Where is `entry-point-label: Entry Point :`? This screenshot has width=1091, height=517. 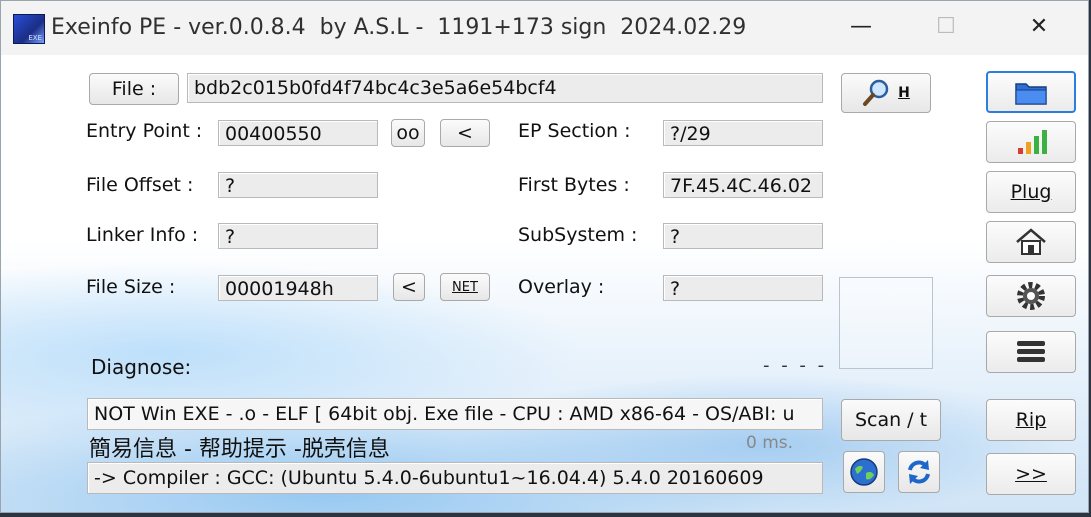 entry-point-label: Entry Point : is located at coordinates (144, 131).